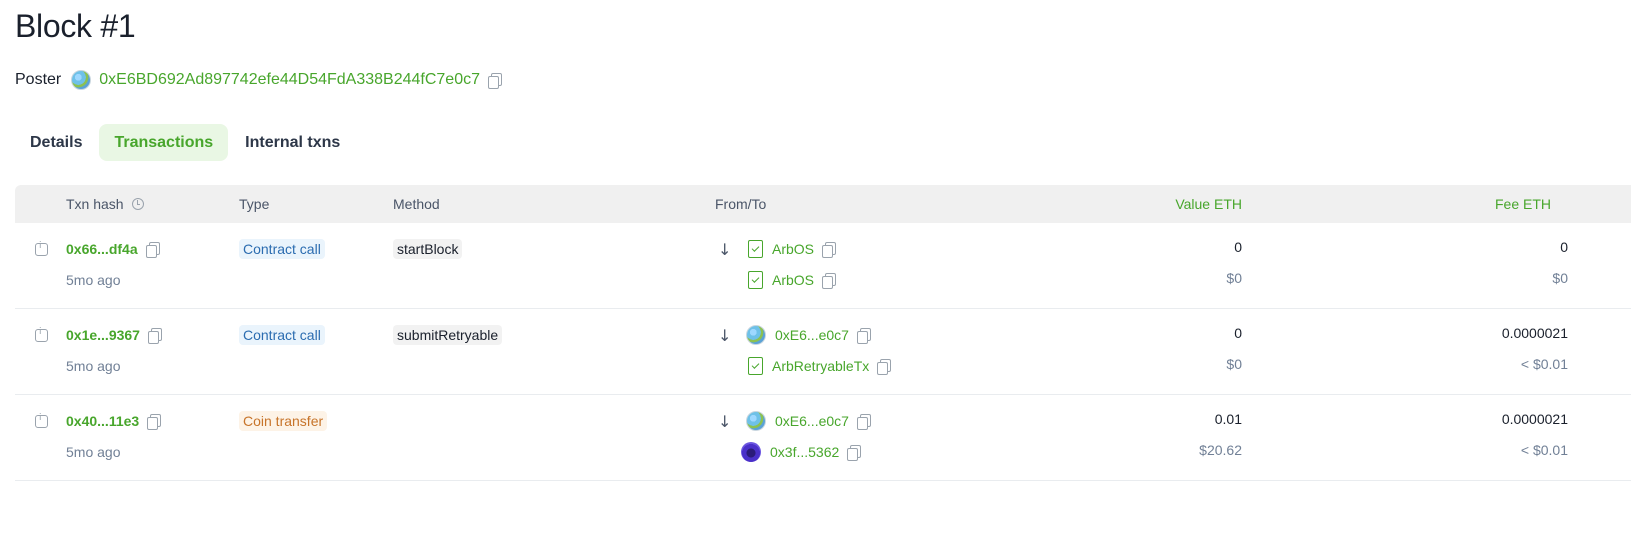 This screenshot has width=1631, height=558. What do you see at coordinates (103, 335) in the screenshot?
I see `txn-hash-link: 0x1e...9367` at bounding box center [103, 335].